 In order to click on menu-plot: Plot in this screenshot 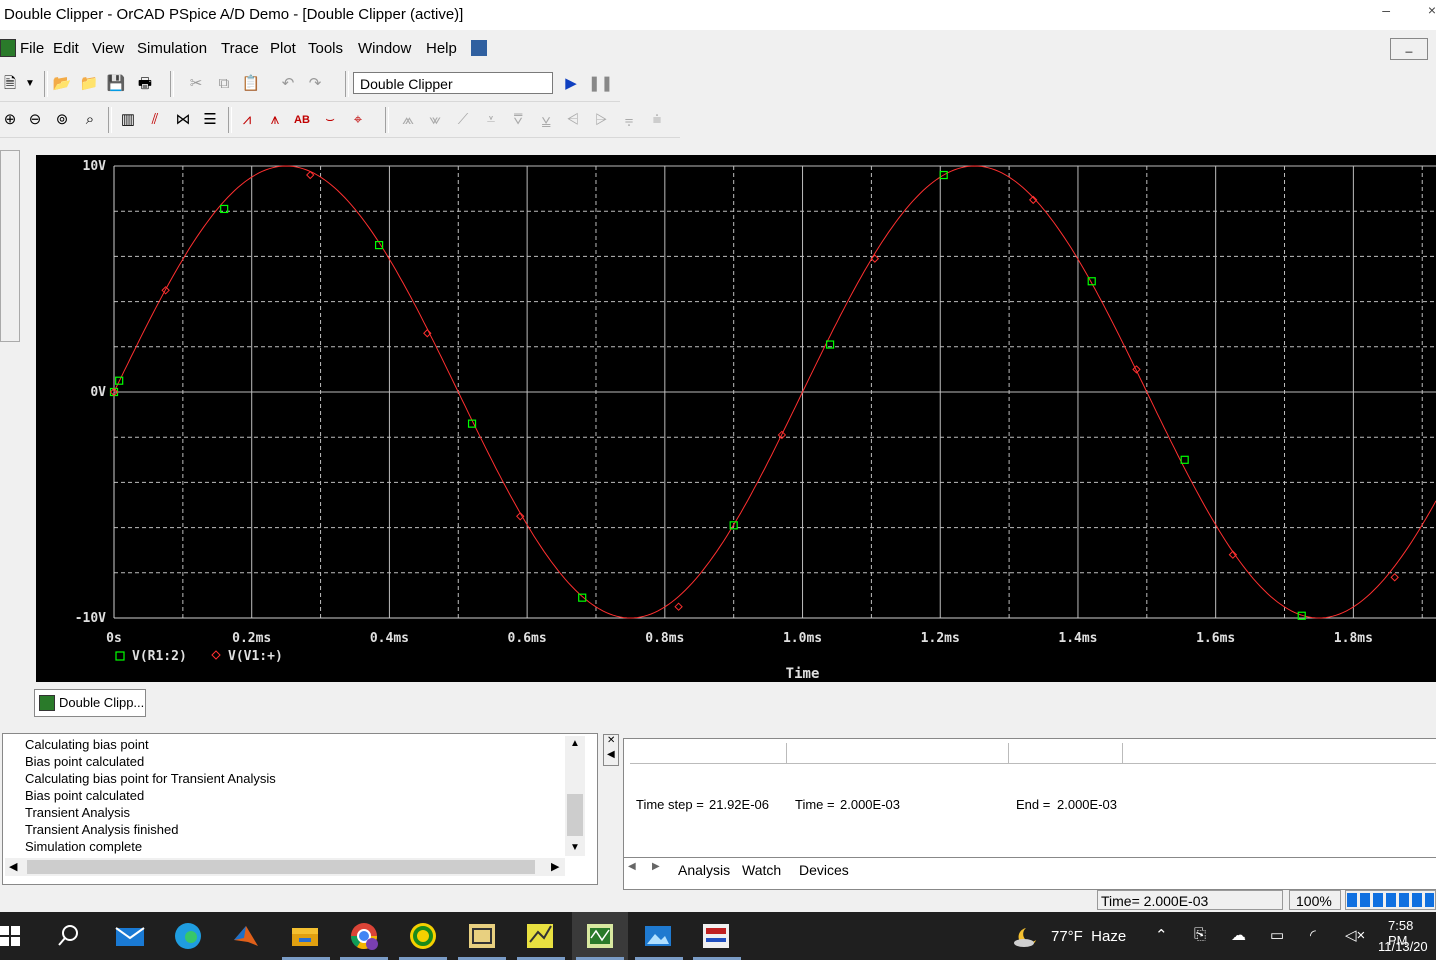, I will do `click(283, 48)`.